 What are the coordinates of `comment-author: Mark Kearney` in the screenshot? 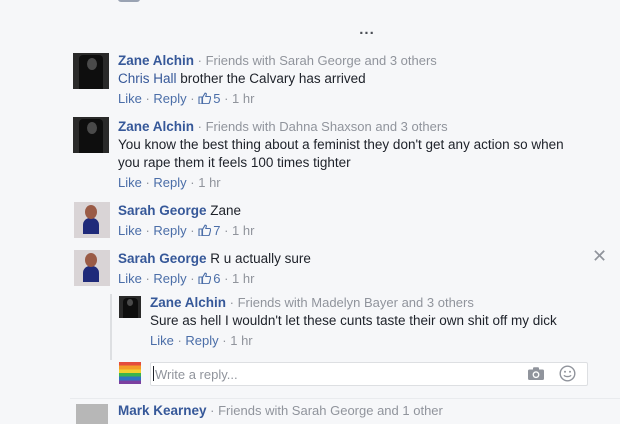 It's located at (162, 410).